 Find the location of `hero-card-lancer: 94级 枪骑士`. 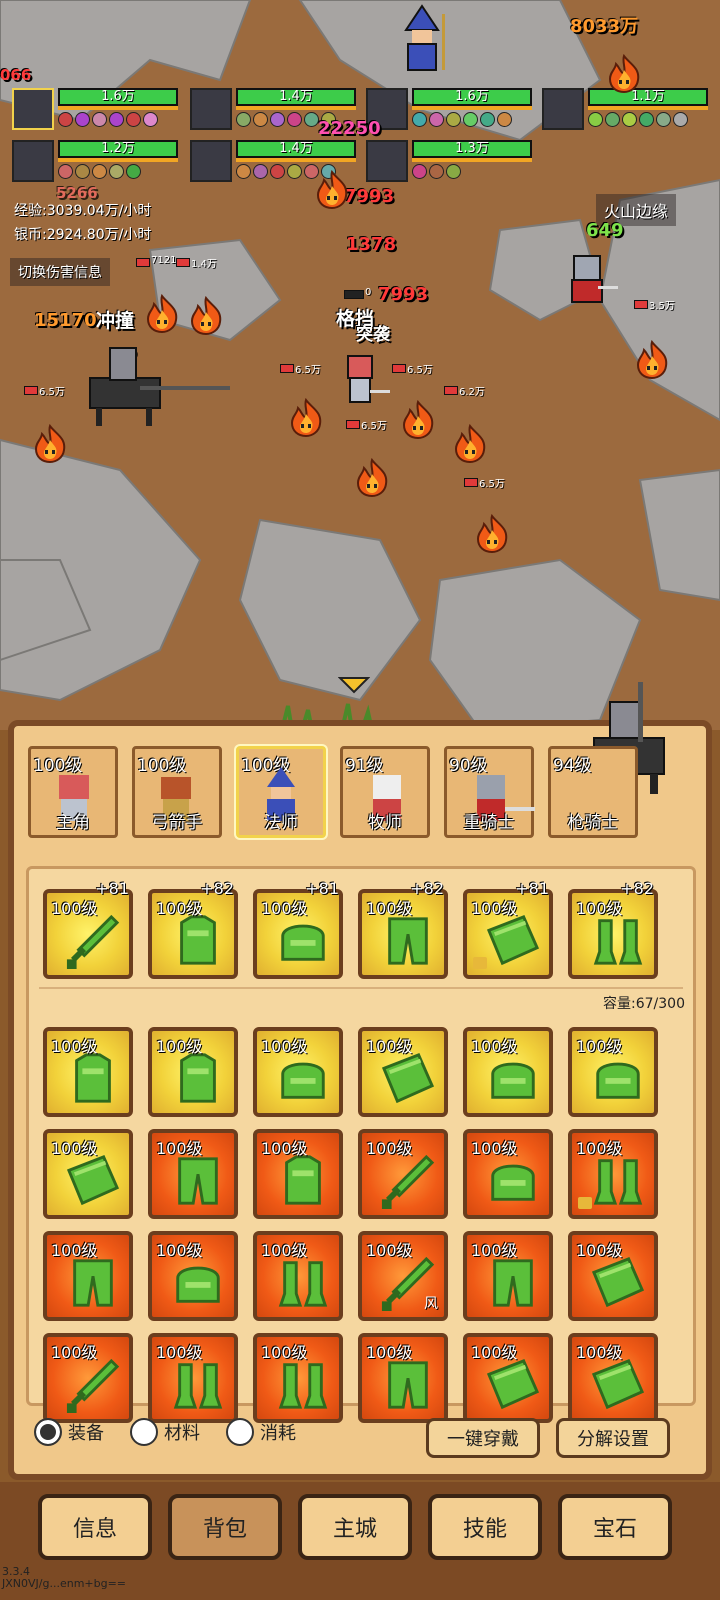

hero-card-lancer: 94级 枪骑士 is located at coordinates (593, 792).